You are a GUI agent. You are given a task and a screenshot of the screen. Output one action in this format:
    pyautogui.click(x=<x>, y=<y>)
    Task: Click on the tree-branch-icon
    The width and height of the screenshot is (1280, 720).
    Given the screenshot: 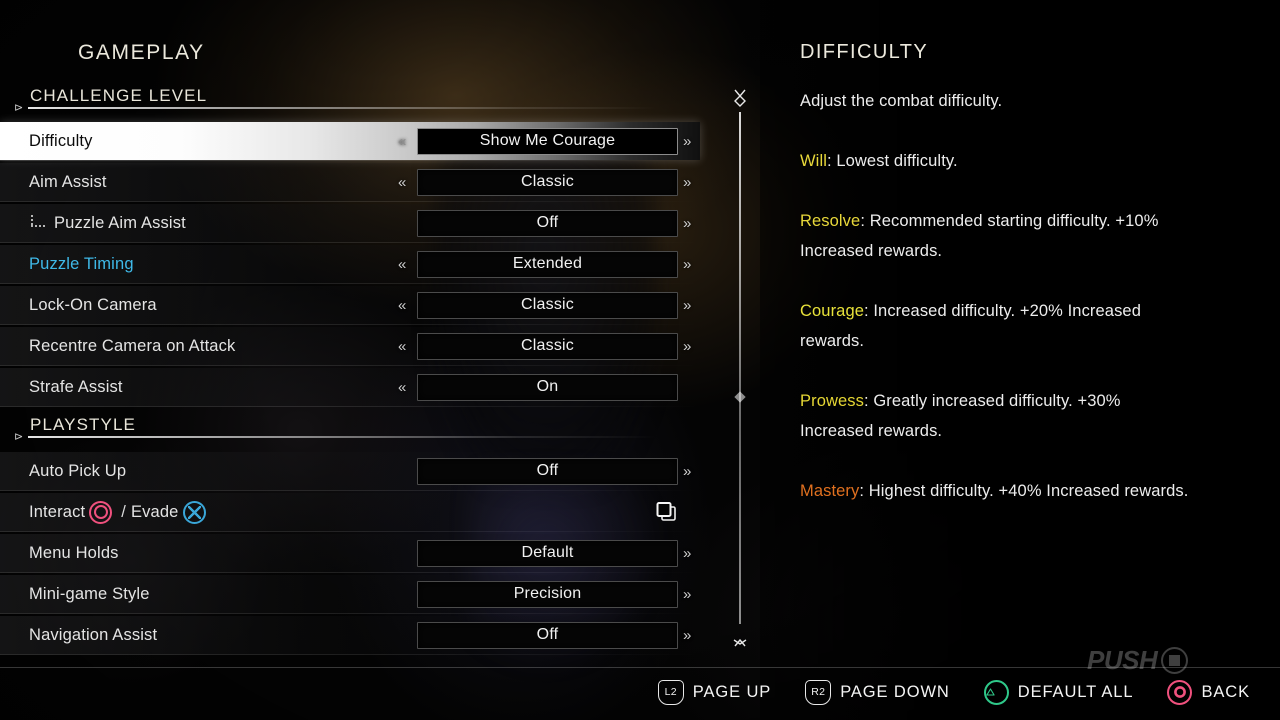 What is the action you would take?
    pyautogui.click(x=38, y=222)
    